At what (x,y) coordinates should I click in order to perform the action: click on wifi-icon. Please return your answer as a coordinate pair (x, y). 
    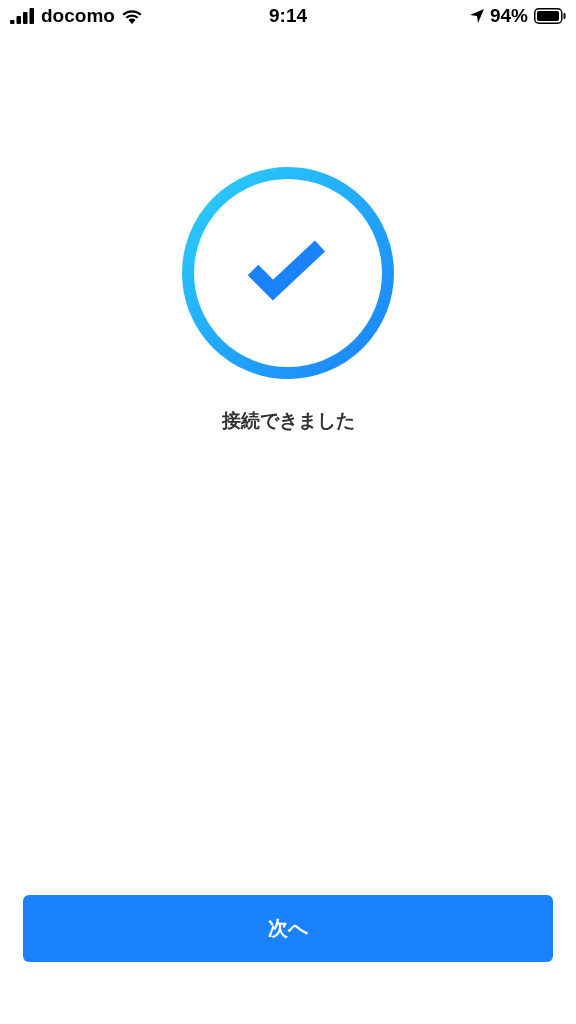
    Looking at the image, I should click on (131, 16).